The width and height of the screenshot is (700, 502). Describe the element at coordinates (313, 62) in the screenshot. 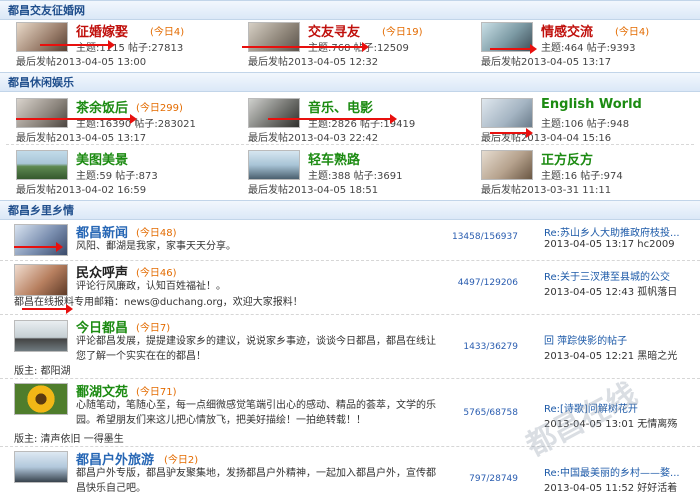

I see `last-post-time: 最后发帖2013-04-05 12:32` at that location.